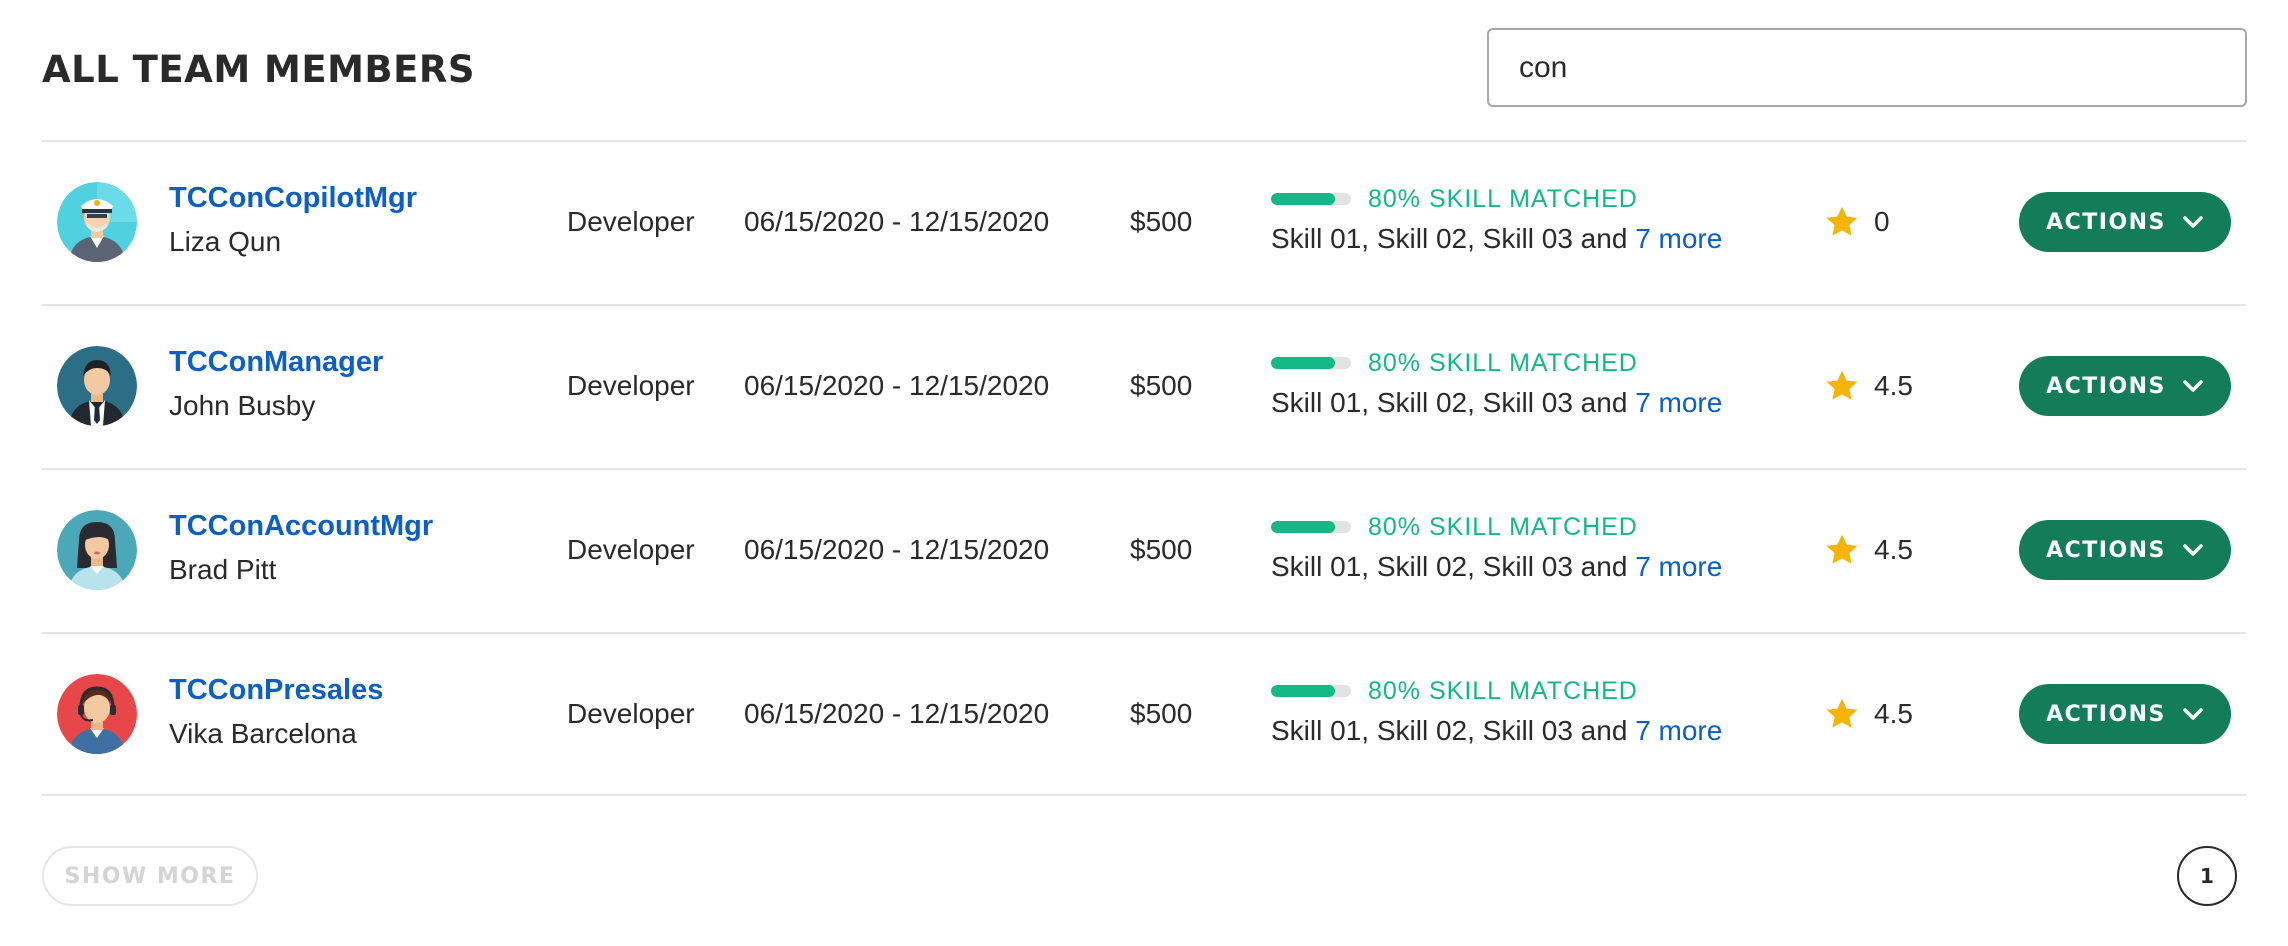  I want to click on support-agent-avatar-icon, so click(97, 714).